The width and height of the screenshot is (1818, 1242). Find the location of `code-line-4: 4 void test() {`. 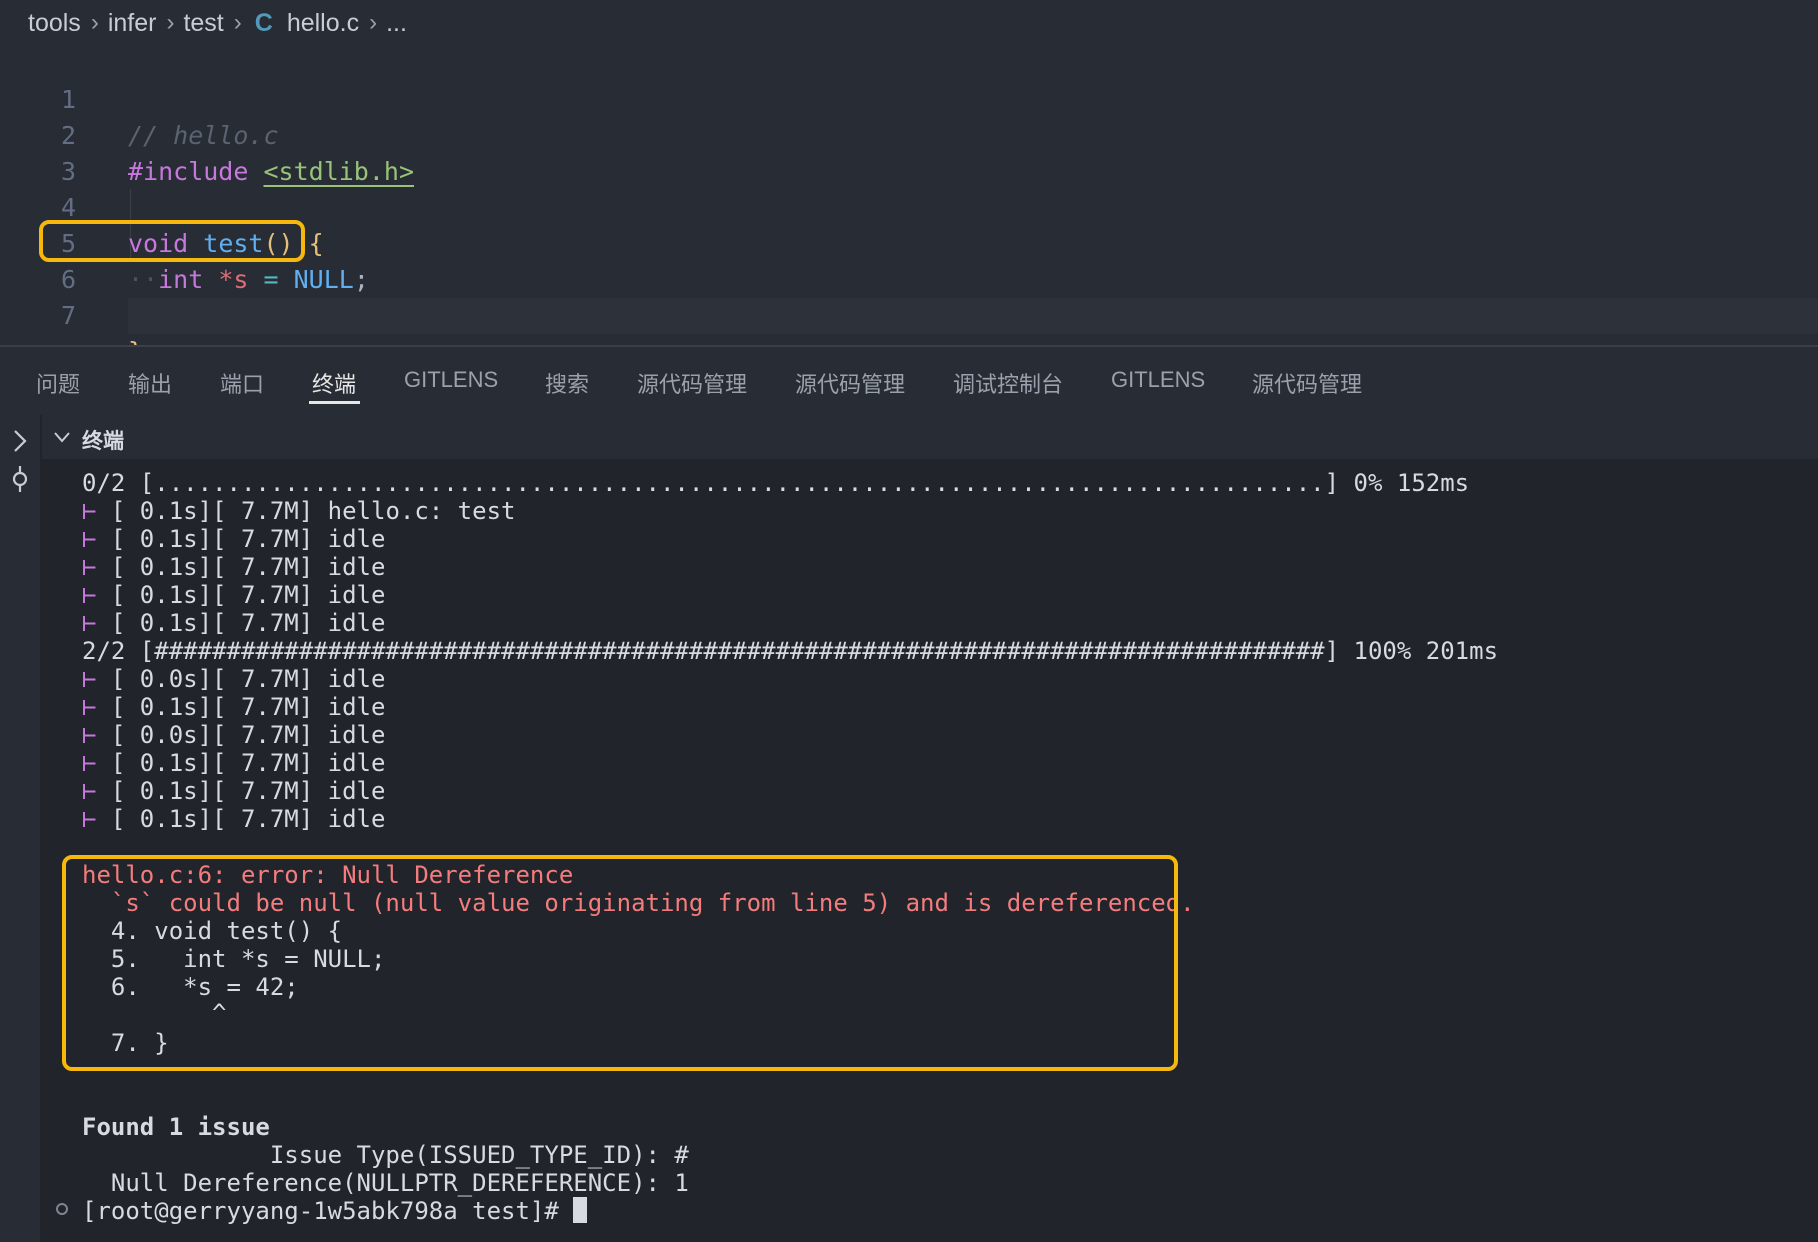

code-line-4: 4 void test() { is located at coordinates (909, 206).